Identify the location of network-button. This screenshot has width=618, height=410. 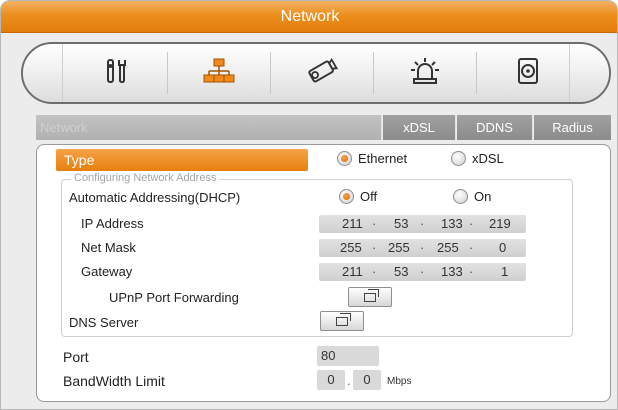
(219, 73).